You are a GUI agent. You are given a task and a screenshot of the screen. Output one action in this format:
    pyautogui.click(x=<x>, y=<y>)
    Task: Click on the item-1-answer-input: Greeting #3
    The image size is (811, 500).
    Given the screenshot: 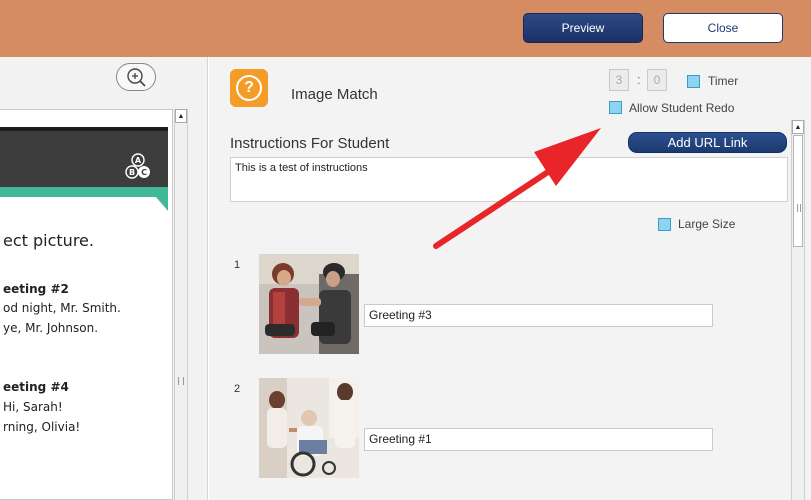 What is the action you would take?
    pyautogui.click(x=538, y=315)
    